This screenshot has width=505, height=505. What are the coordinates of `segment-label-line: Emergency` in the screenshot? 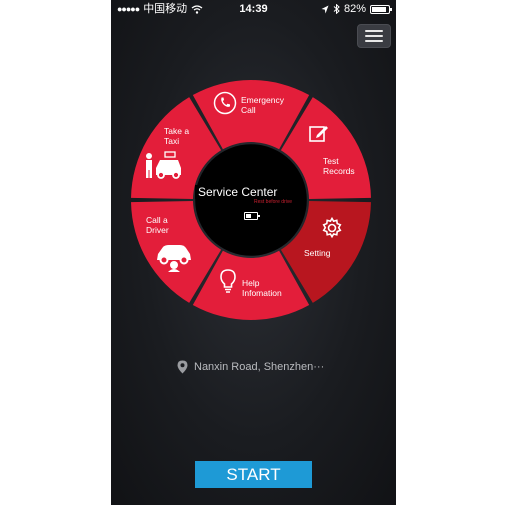 It's located at (262, 100).